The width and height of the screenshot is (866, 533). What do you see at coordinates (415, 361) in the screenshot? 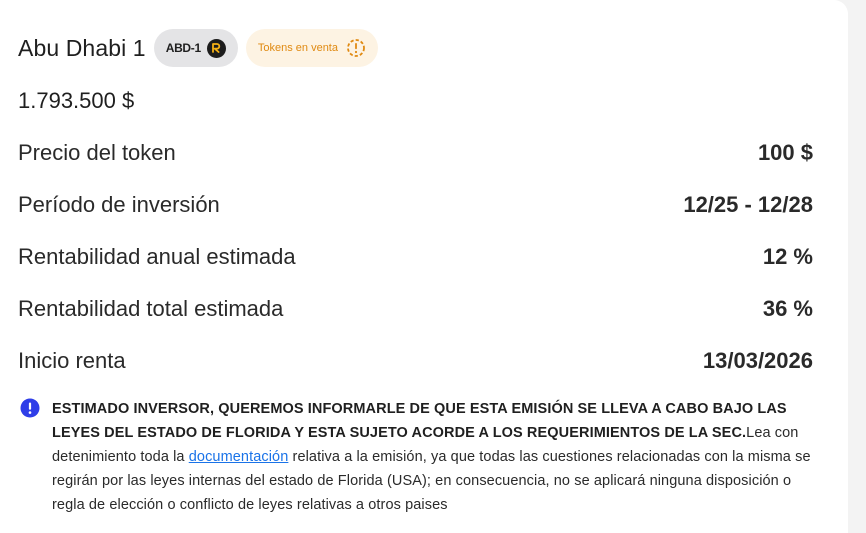
I see `detail-row-income-start: Inicio renta 13/03/2026` at bounding box center [415, 361].